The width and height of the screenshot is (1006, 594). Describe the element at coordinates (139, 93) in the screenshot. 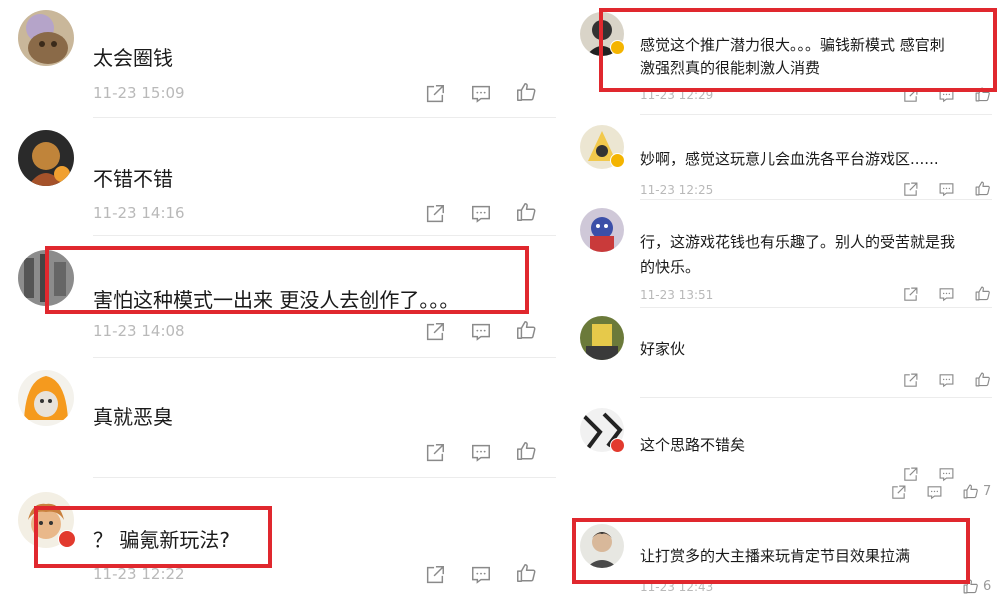

I see `comment-time: 11-23 15:09` at that location.